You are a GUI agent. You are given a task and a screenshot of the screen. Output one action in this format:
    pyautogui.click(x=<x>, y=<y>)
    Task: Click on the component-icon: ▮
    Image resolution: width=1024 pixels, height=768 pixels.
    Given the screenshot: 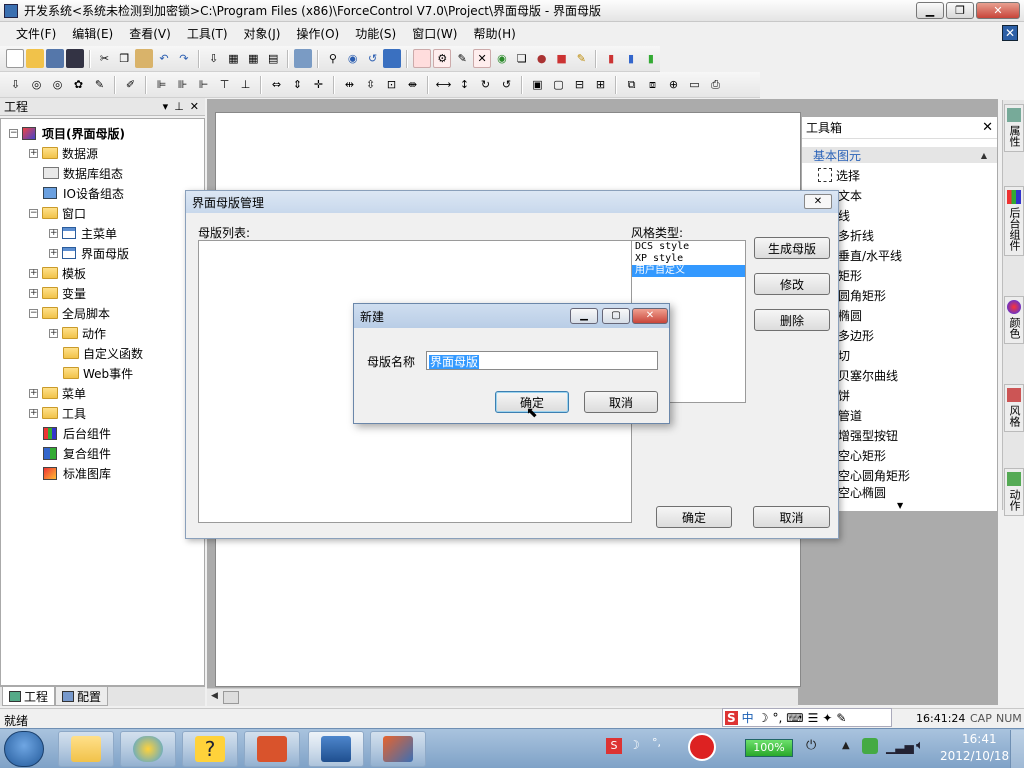 What is the action you would take?
    pyautogui.click(x=651, y=58)
    